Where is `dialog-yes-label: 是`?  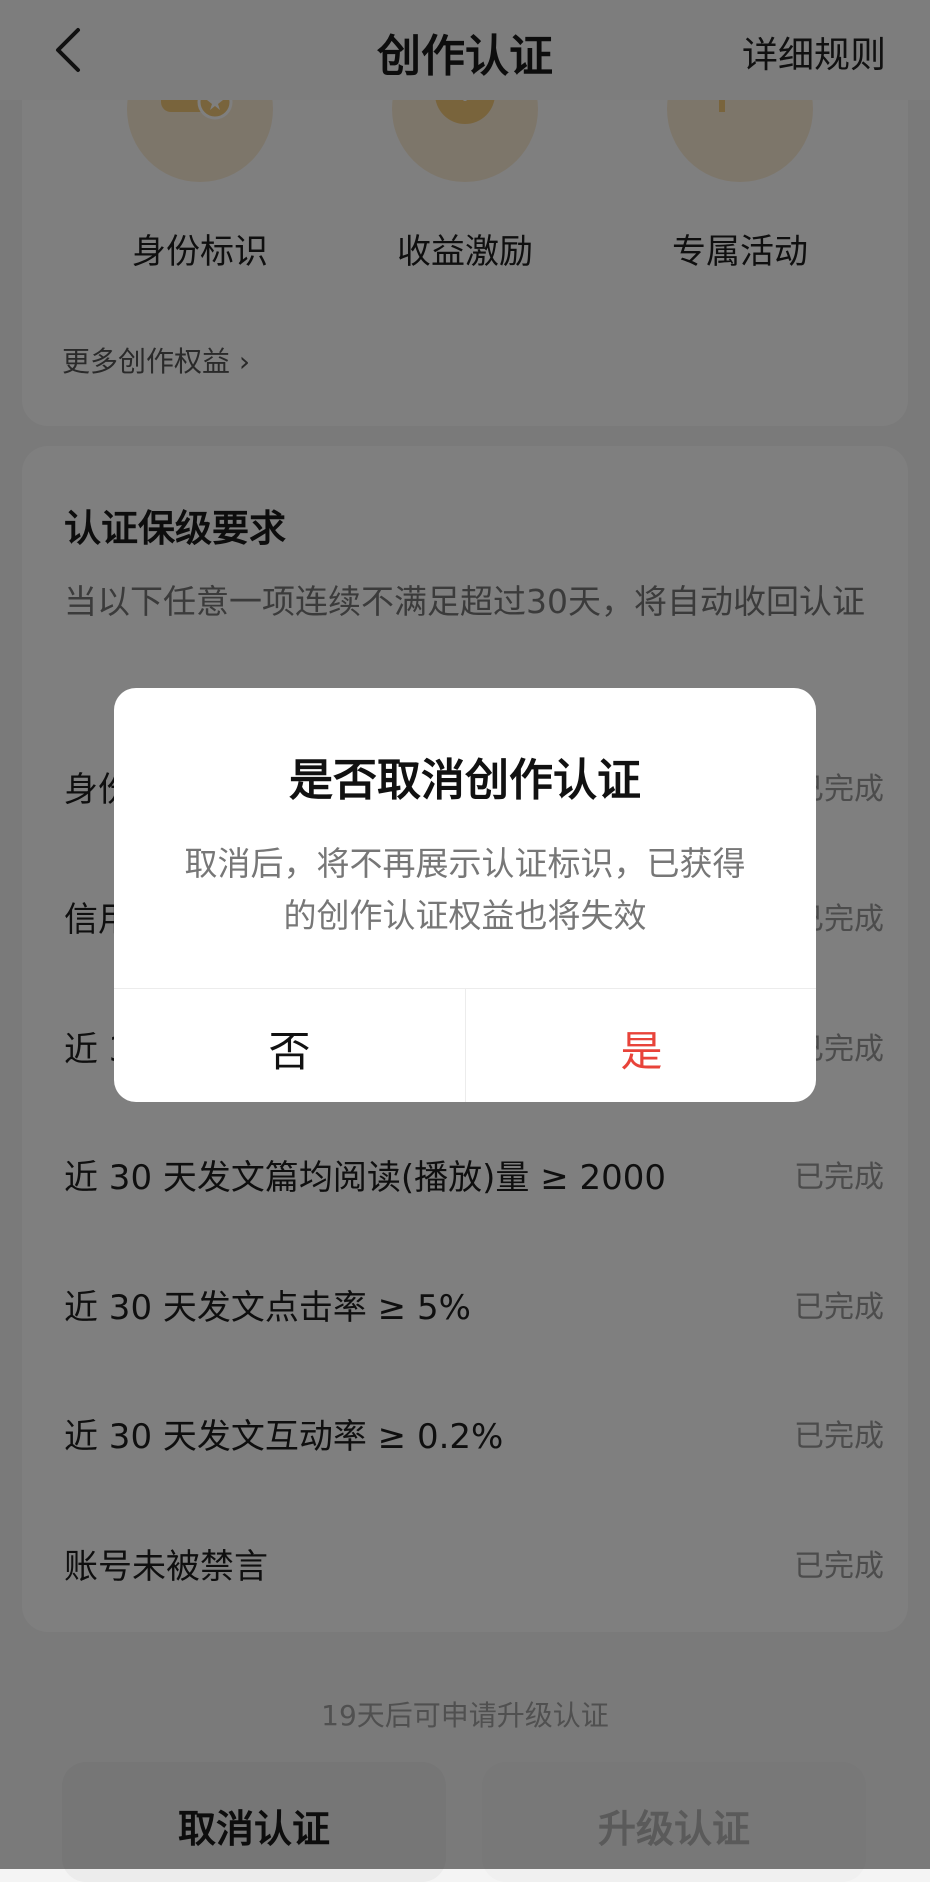
dialog-yes-label: 是 is located at coordinates (641, 1051).